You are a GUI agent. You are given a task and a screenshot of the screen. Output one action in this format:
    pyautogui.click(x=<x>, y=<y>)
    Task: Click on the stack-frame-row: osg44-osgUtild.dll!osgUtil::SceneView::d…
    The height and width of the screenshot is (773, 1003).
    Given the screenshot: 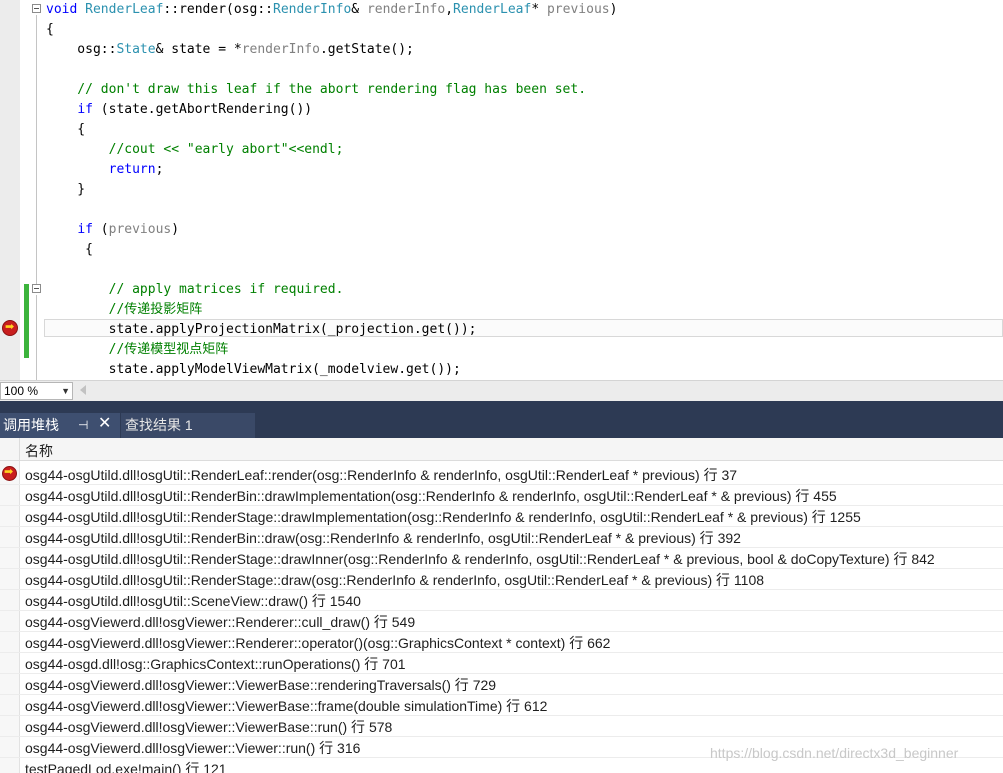 What is the action you would take?
    pyautogui.click(x=501, y=600)
    